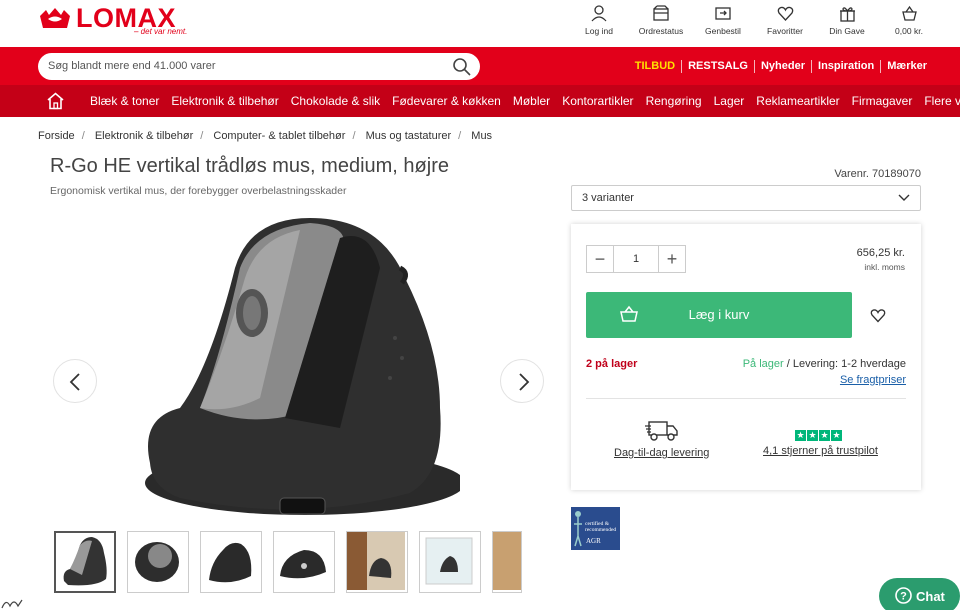 This screenshot has width=960, height=610. I want to click on chevron-right-icon, so click(524, 382).